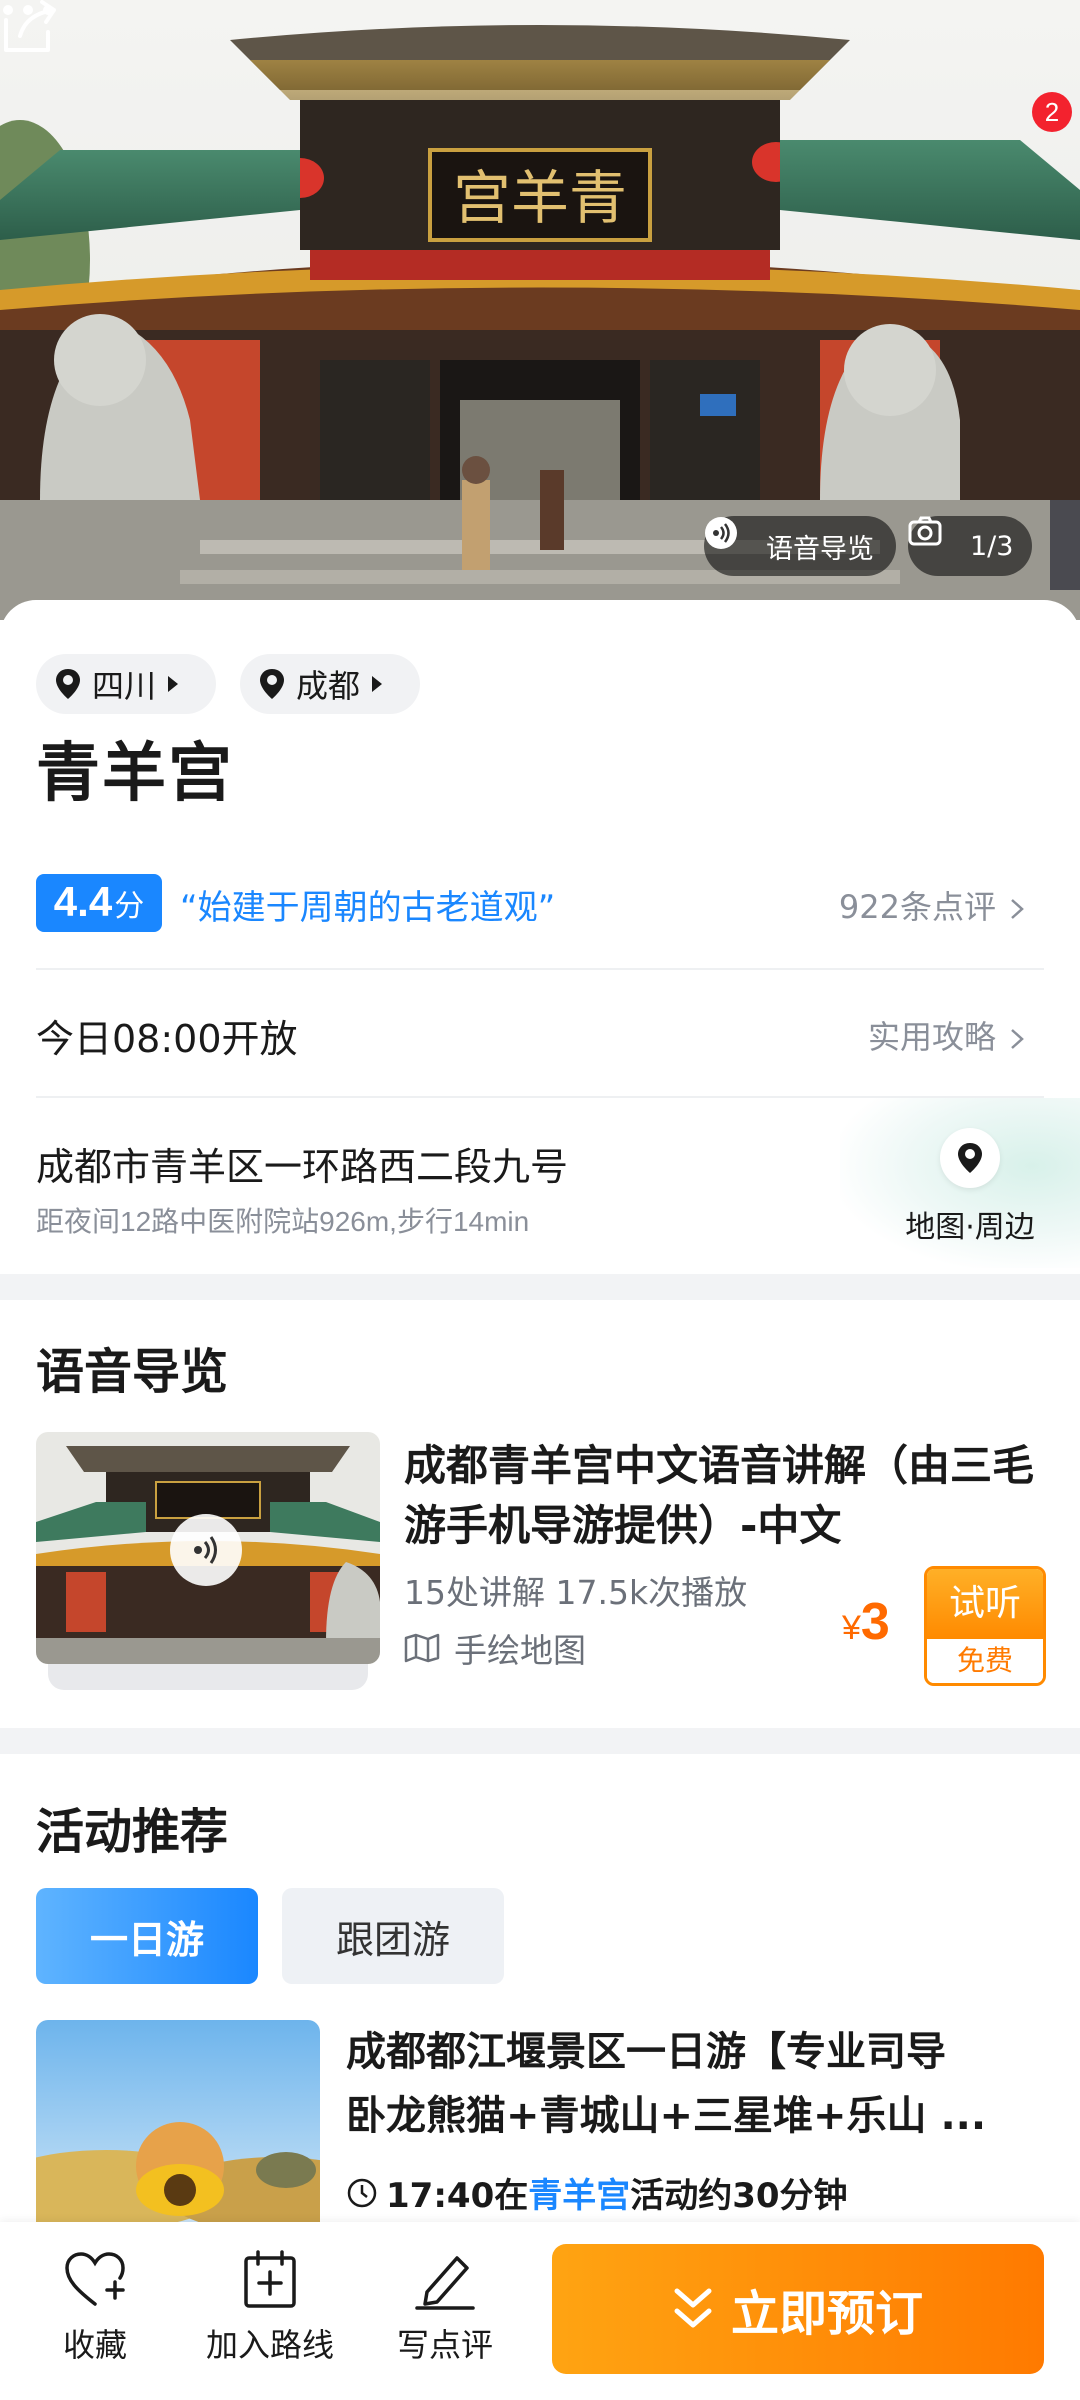 The image size is (1080, 2400). I want to click on rating-value: 4.4, so click(83, 901).